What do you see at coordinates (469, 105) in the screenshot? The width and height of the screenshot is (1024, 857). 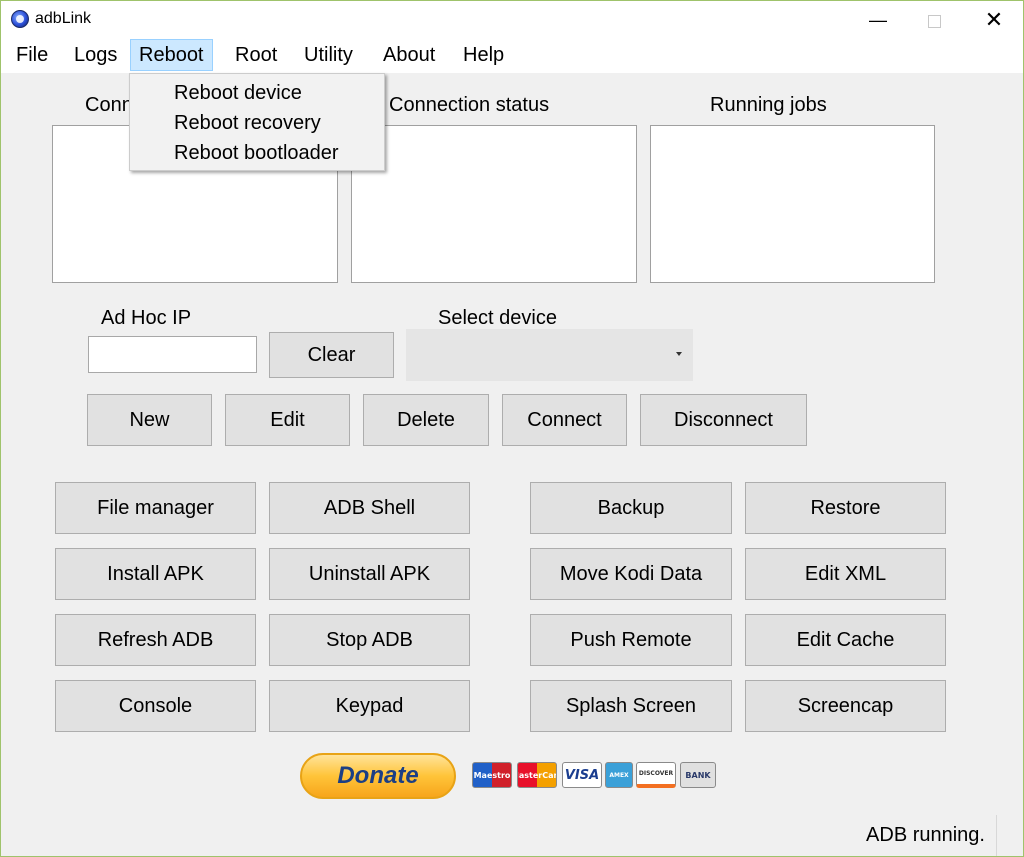 I see `connection-status-label: Connection status` at bounding box center [469, 105].